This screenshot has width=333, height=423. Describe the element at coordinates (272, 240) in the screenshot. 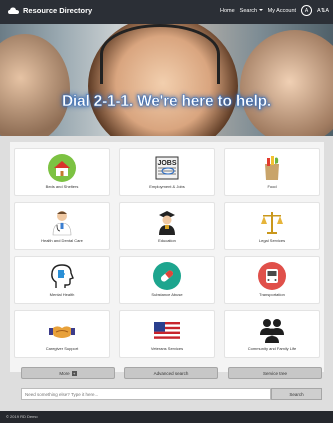

I see `category-label: Legal Services` at that location.